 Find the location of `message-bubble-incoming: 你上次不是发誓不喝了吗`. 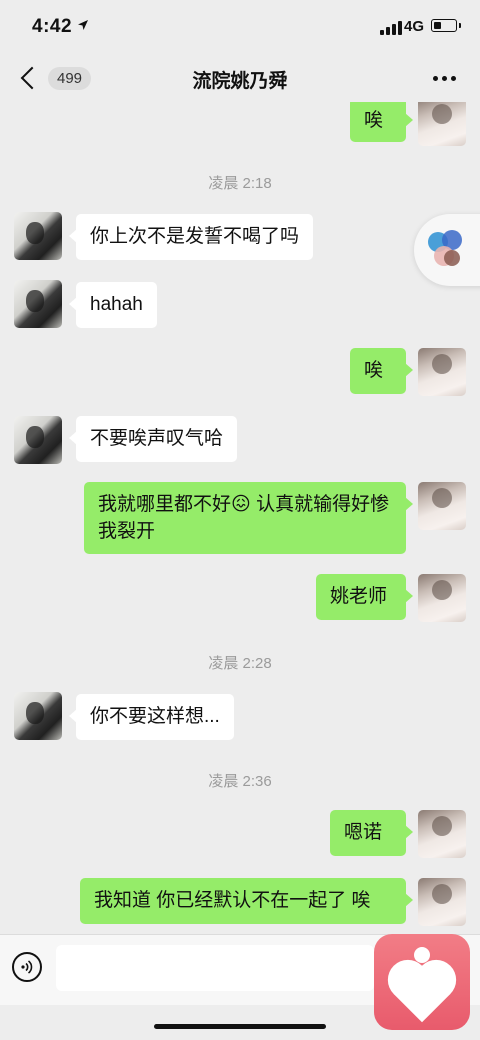

message-bubble-incoming: 你上次不是发誓不喝了吗 is located at coordinates (191, 237).